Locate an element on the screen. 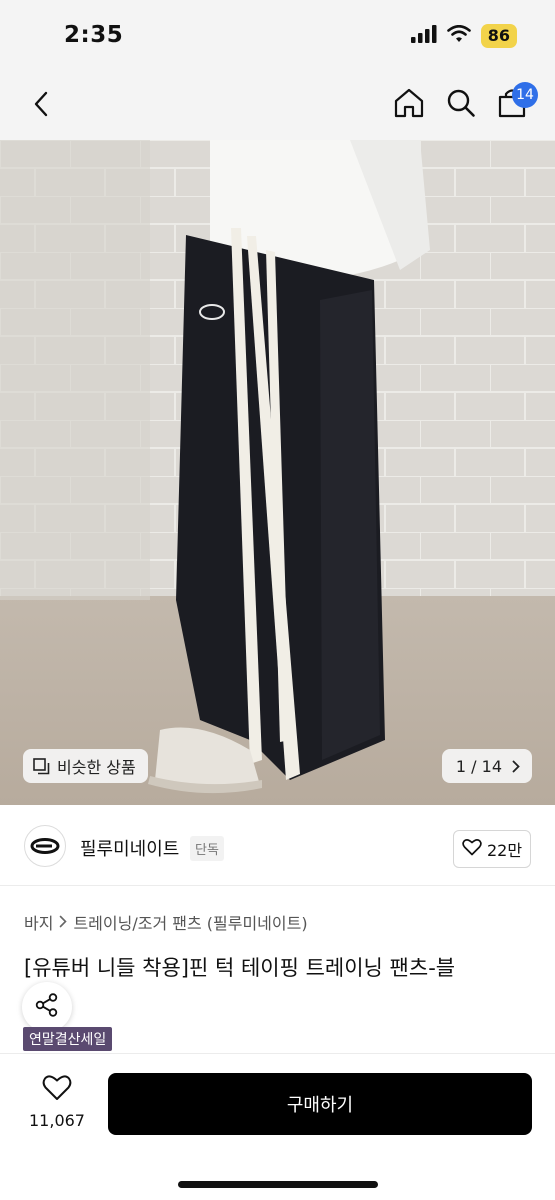 The width and height of the screenshot is (555, 1200). sale-tag: 연말결산세일 is located at coordinates (68, 1039).